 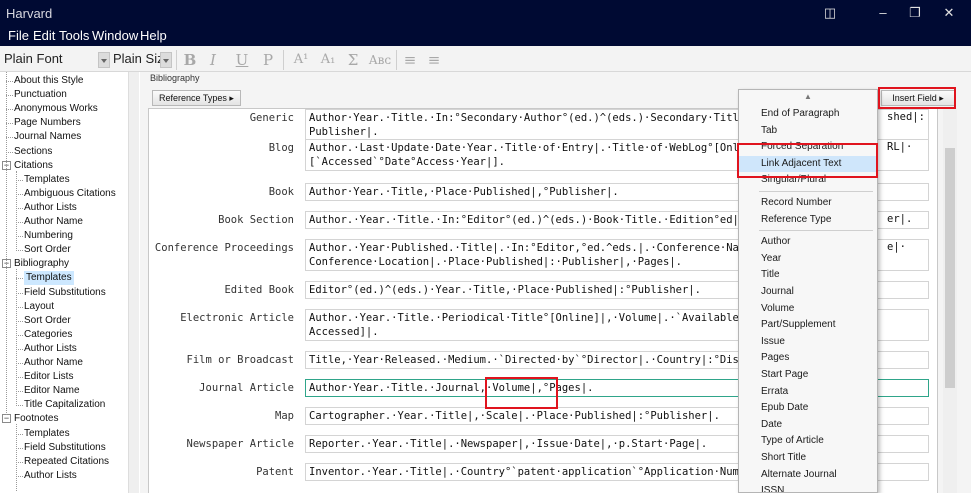 What do you see at coordinates (56, 109) in the screenshot?
I see `sidebar-item: Anonymous Works` at bounding box center [56, 109].